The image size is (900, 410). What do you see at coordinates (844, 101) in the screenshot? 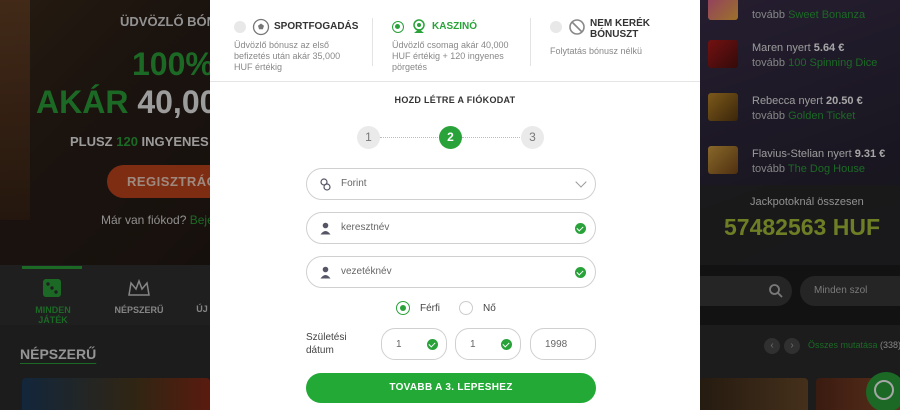
I see `win-amount: 20.50 €` at bounding box center [844, 101].